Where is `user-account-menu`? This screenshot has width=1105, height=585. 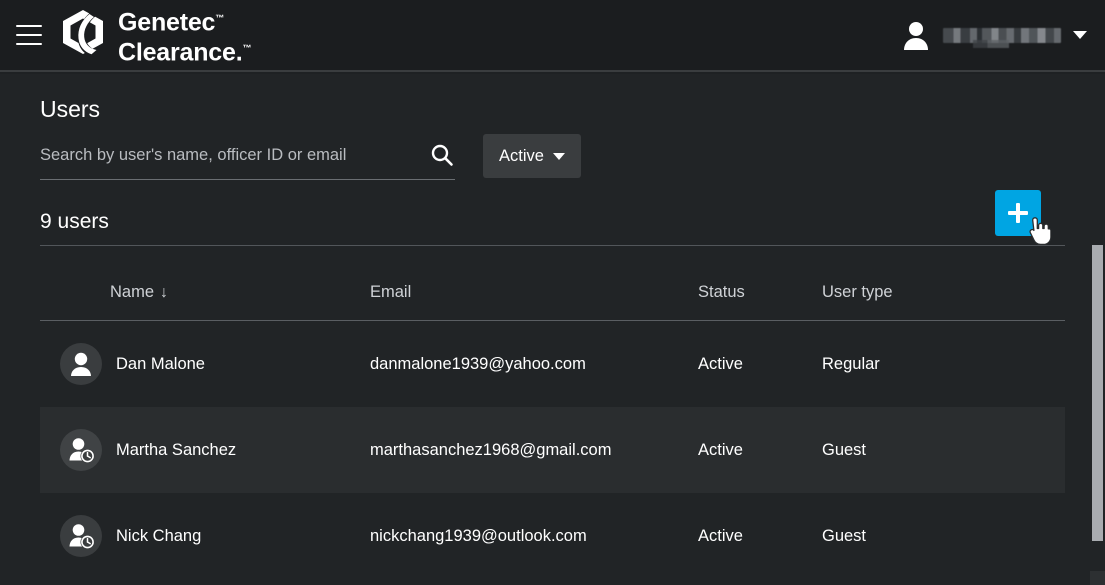 user-account-menu is located at coordinates (993, 35).